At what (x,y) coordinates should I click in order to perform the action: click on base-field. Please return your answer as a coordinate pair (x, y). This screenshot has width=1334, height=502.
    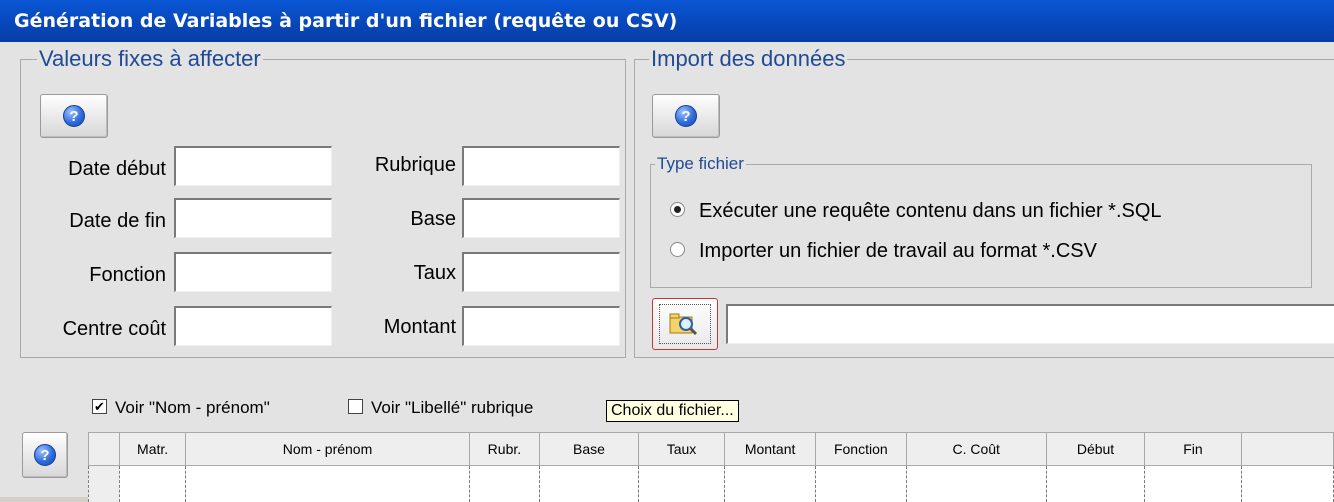
    Looking at the image, I should click on (541, 218).